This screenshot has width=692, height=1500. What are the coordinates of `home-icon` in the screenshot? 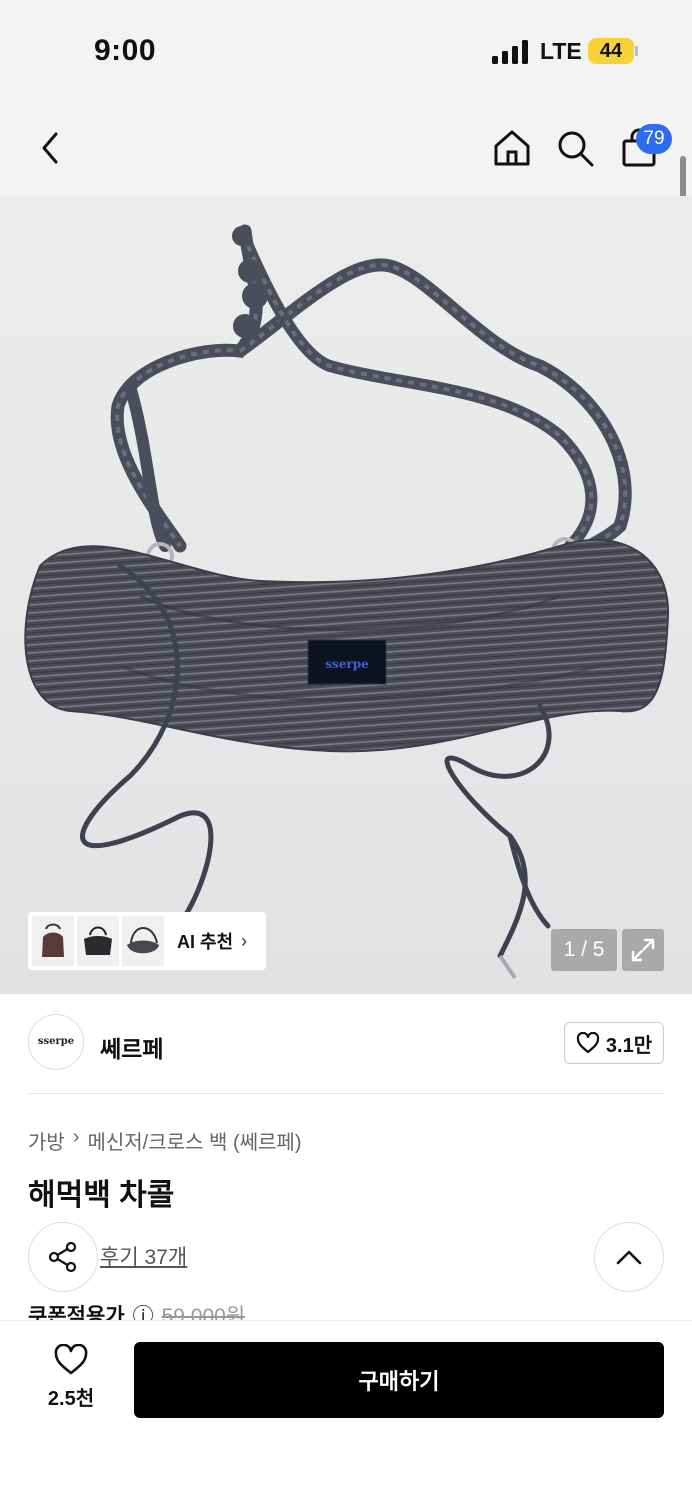 It's located at (512, 148).